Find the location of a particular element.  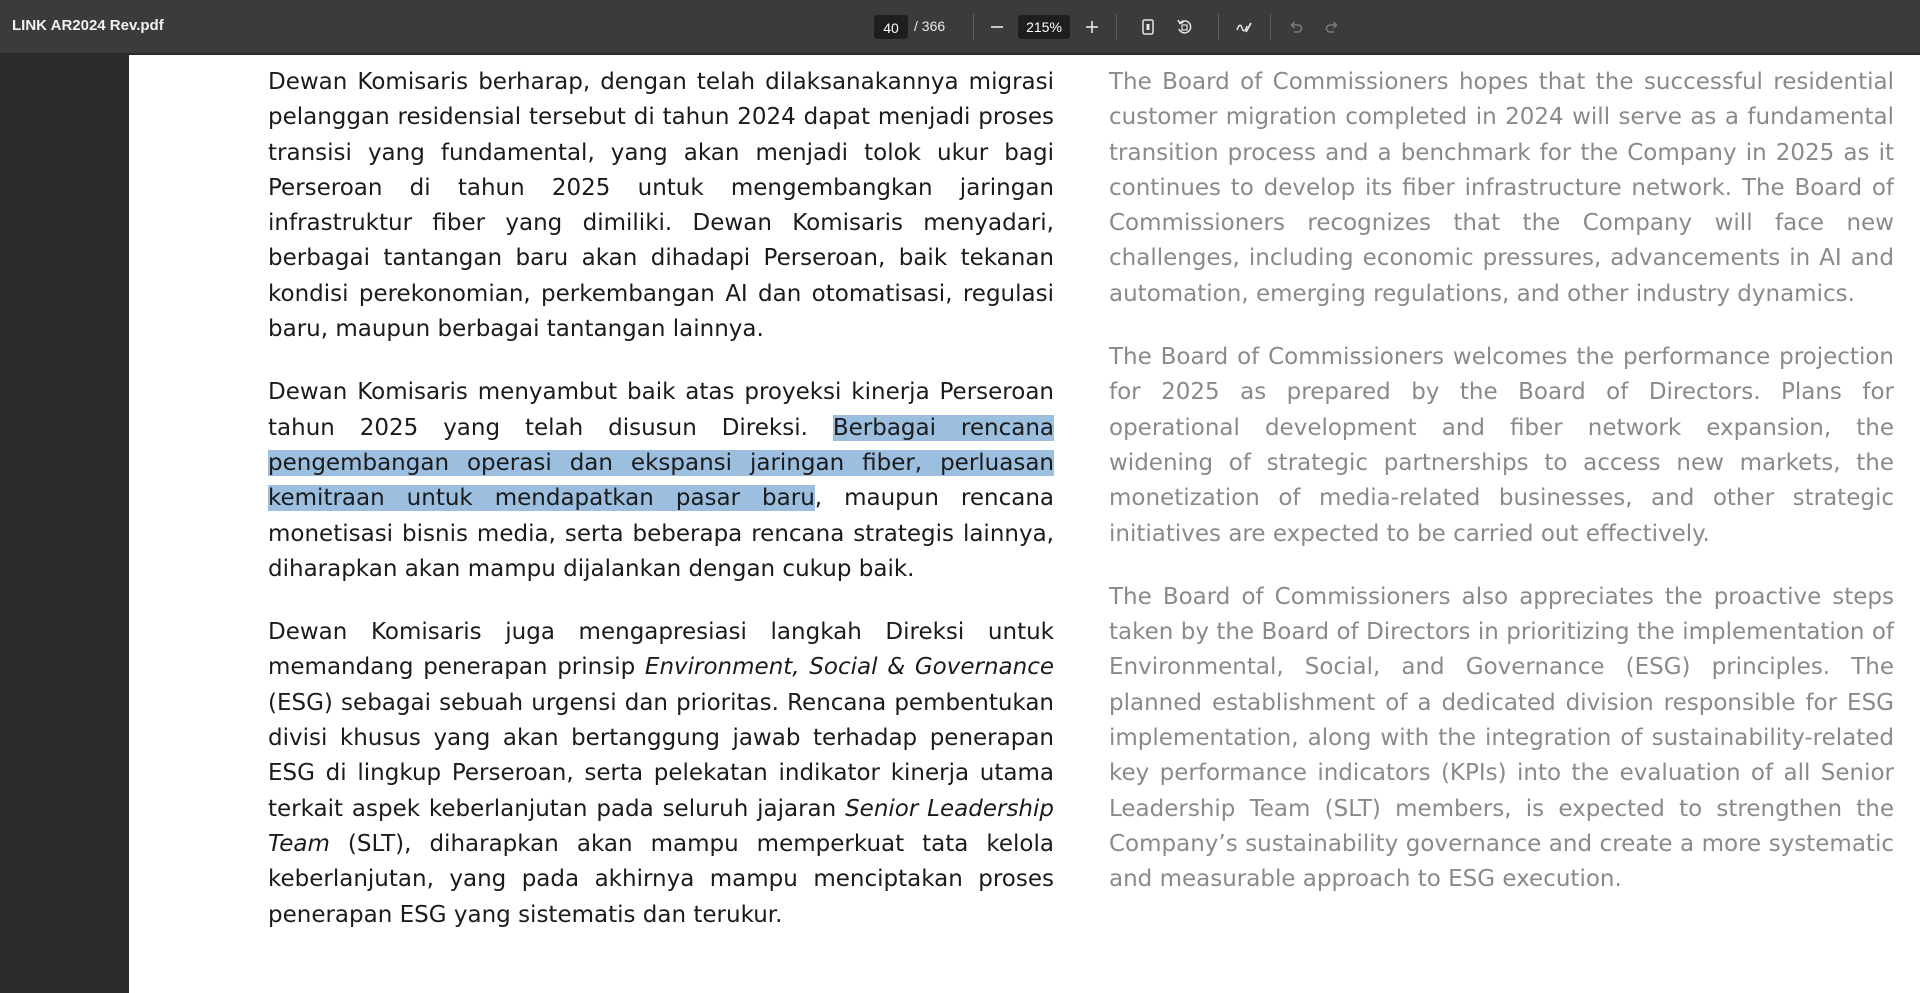

viewer-gutter is located at coordinates (64, 524).